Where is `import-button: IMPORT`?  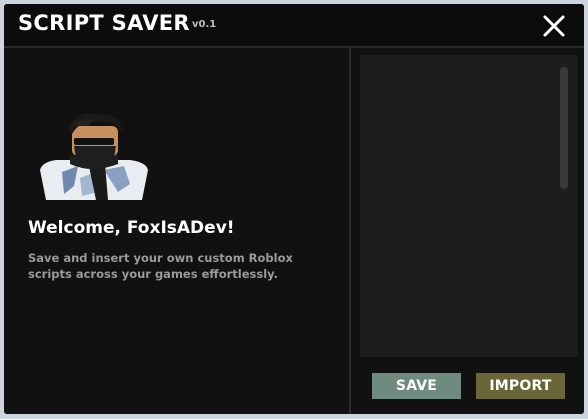
import-button: IMPORT is located at coordinates (520, 386).